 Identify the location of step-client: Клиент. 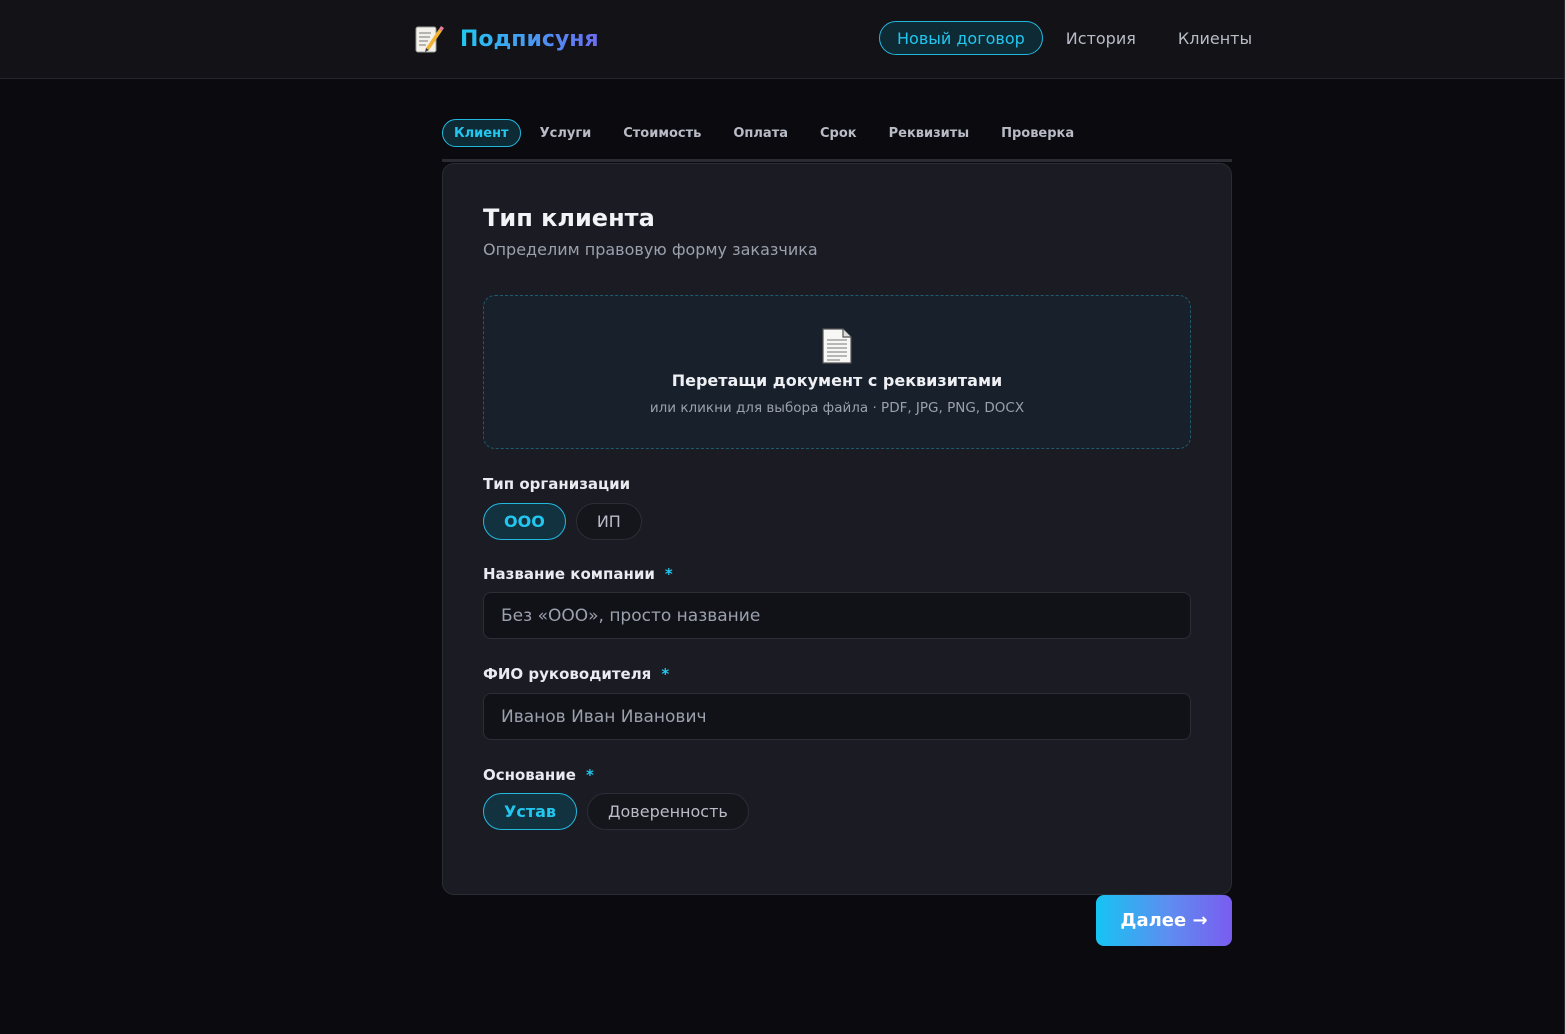
(481, 133).